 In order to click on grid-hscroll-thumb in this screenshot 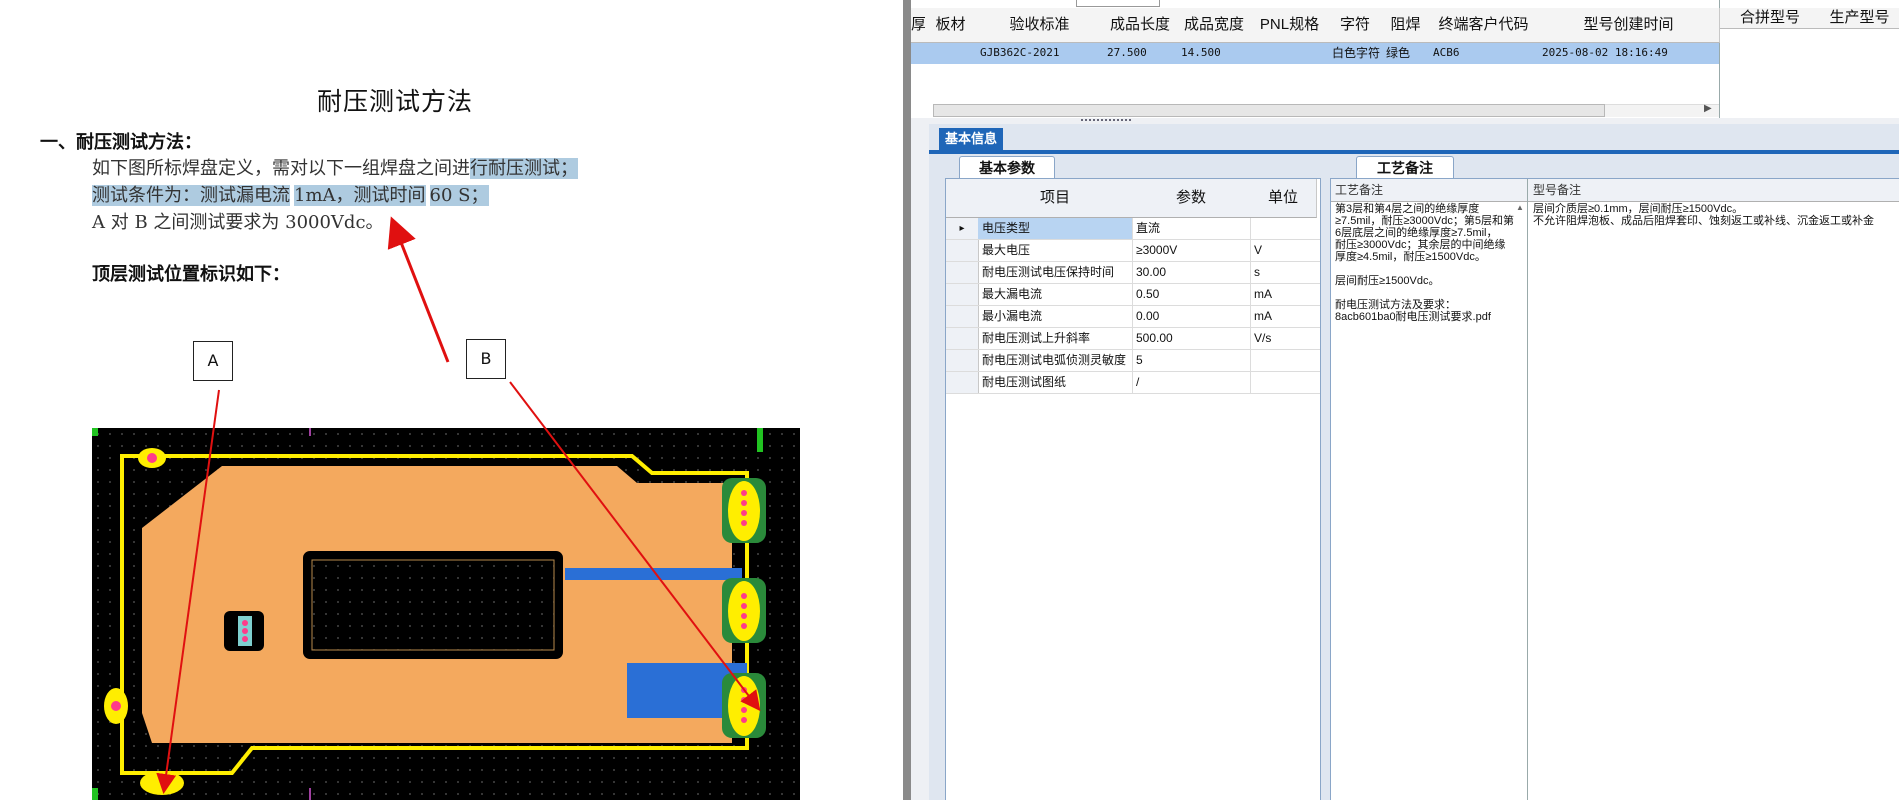, I will do `click(1269, 110)`.